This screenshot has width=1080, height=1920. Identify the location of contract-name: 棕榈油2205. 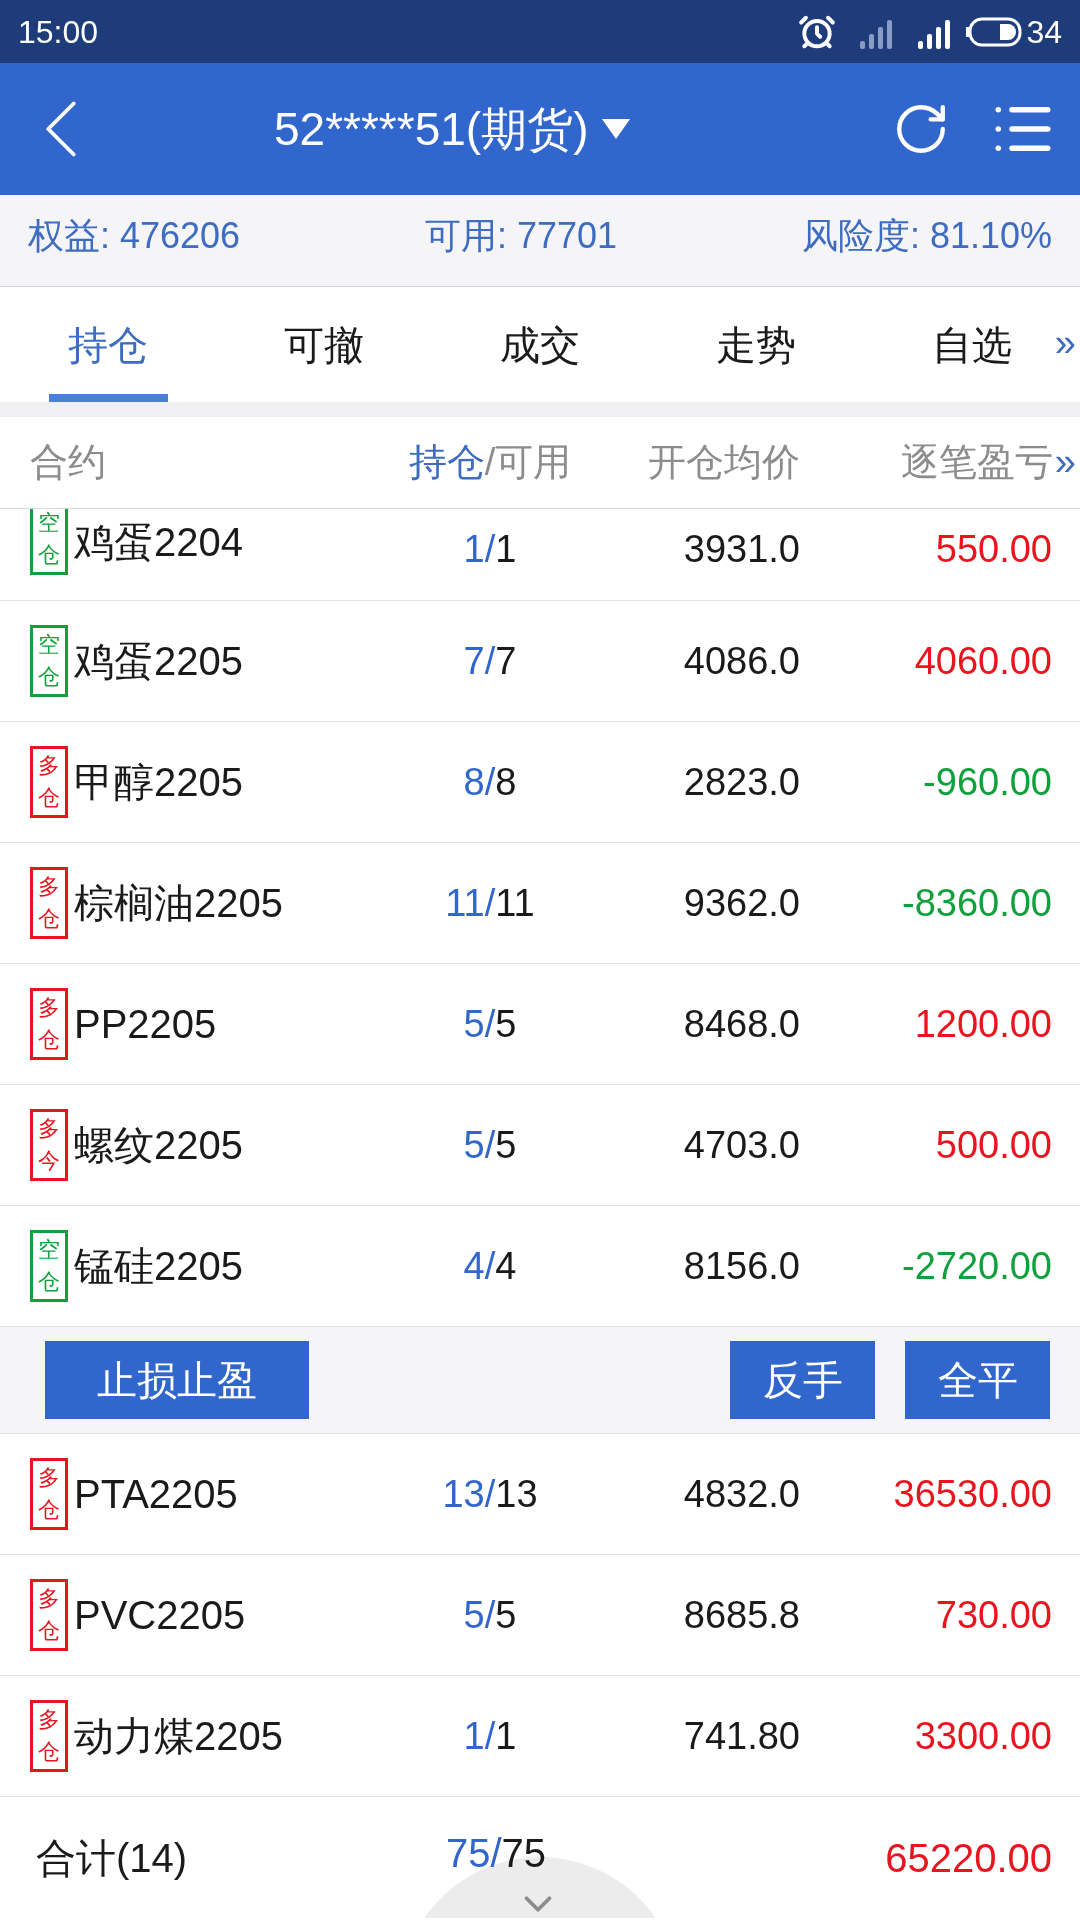
(178, 903).